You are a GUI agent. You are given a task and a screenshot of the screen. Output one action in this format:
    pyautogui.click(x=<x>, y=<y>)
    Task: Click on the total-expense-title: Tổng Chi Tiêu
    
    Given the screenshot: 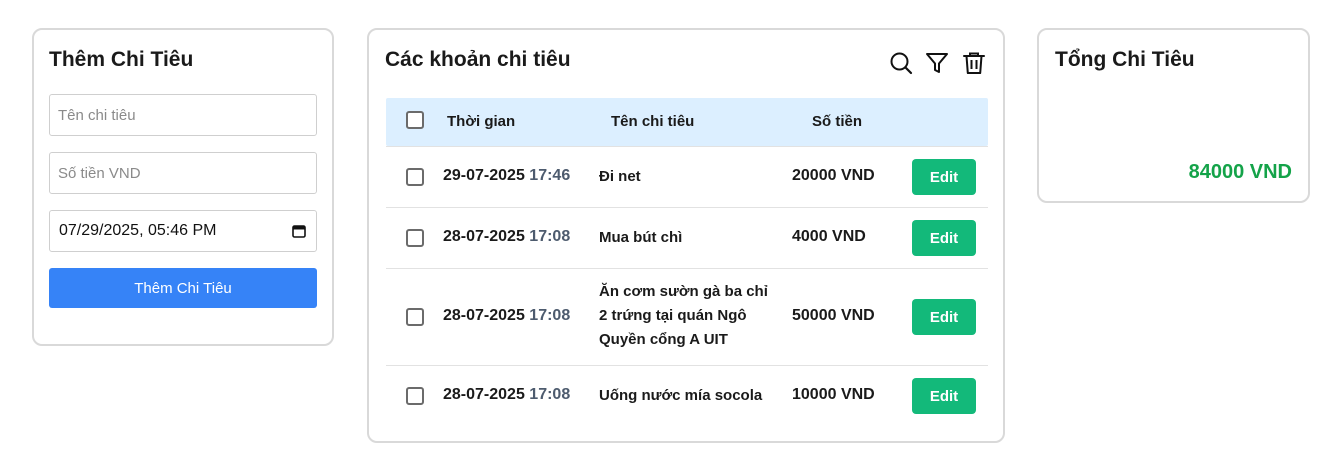 What is the action you would take?
    pyautogui.click(x=1125, y=59)
    